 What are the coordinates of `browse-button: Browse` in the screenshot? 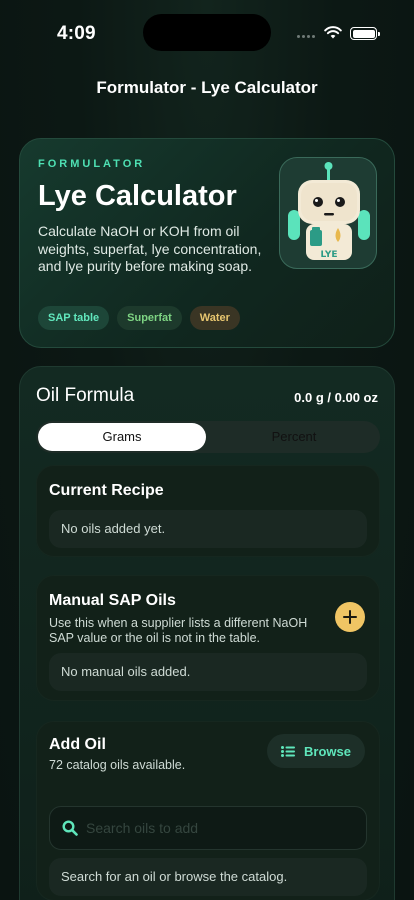 It's located at (316, 751).